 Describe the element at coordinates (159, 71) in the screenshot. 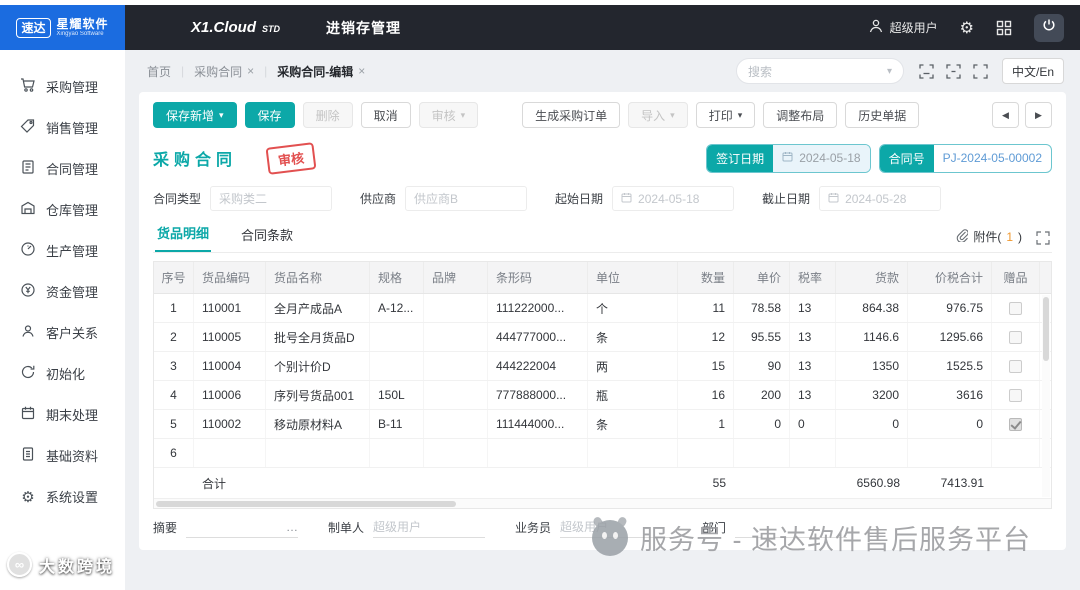

I see `tab-home: 首页` at that location.